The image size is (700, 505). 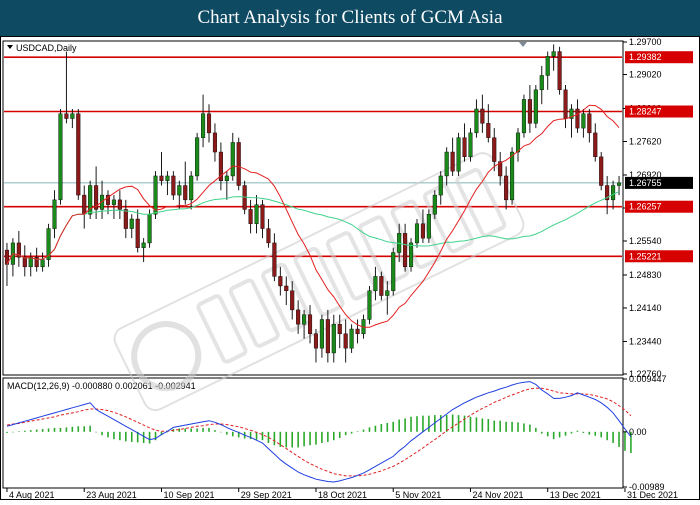 What do you see at coordinates (645, 112) in the screenshot?
I see `price-level-label: 1.28247` at bounding box center [645, 112].